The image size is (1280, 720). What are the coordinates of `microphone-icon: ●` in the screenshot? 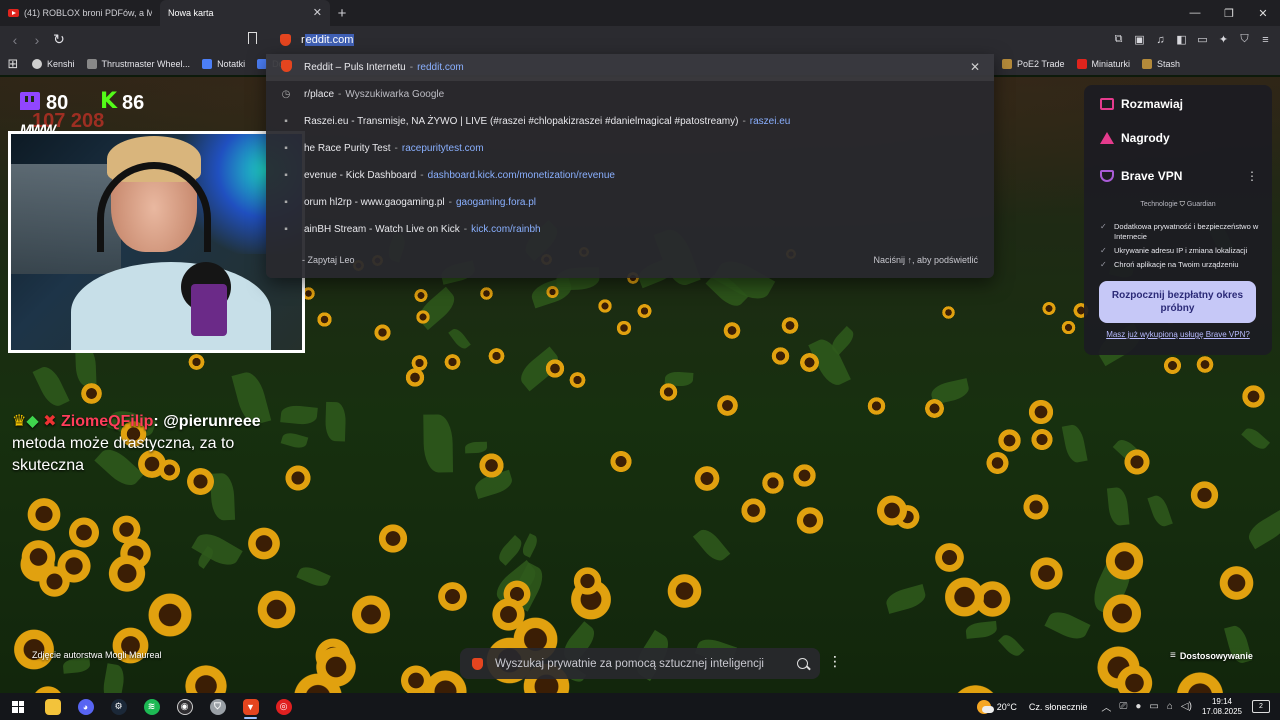 It's located at (1138, 706).